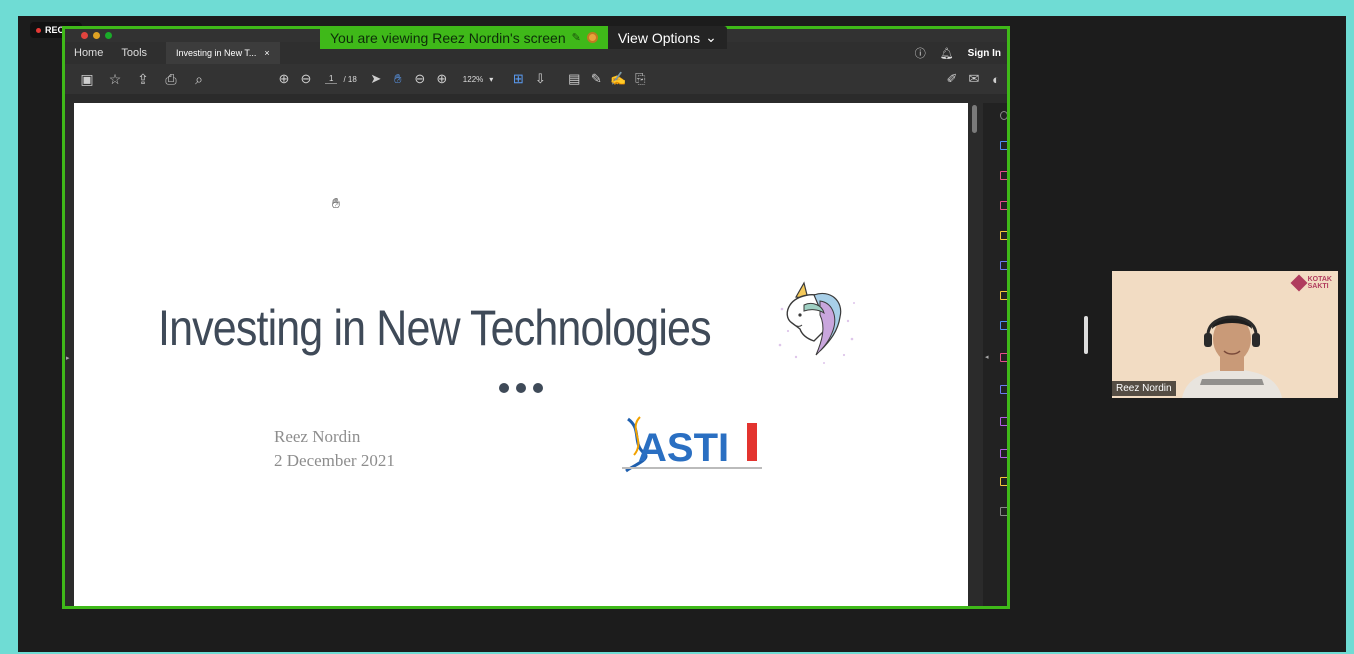  What do you see at coordinates (683, 448) in the screenshot?
I see `svg-text: ASTI` at bounding box center [683, 448].